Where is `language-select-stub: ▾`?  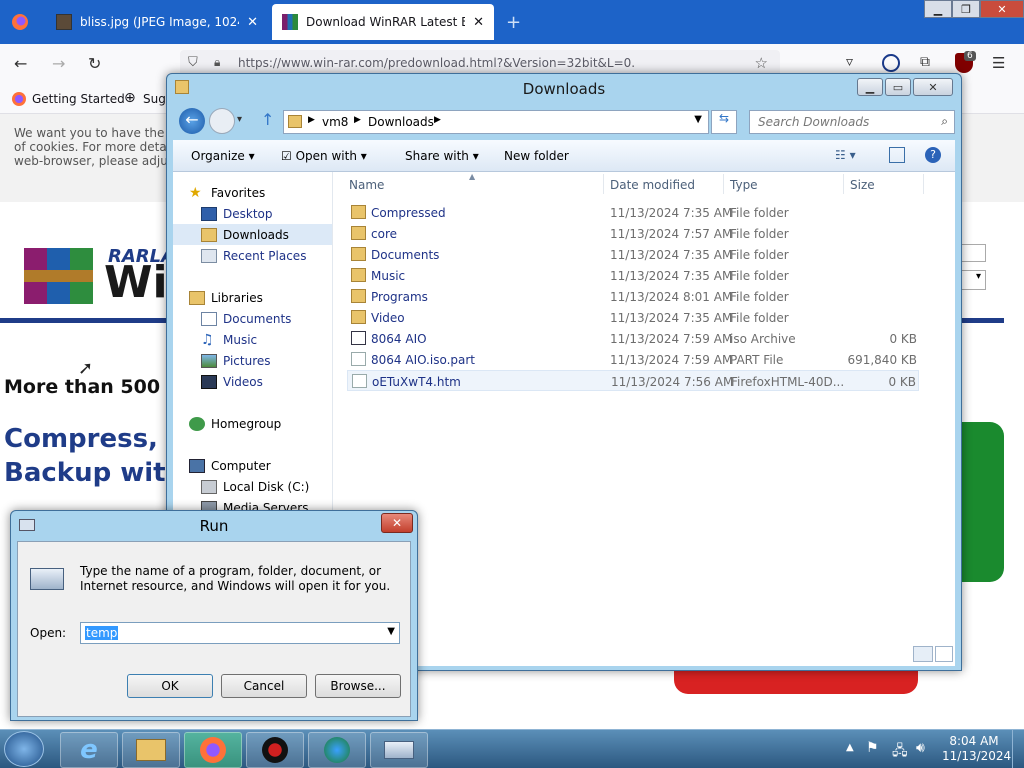 language-select-stub: ▾ is located at coordinates (972, 280).